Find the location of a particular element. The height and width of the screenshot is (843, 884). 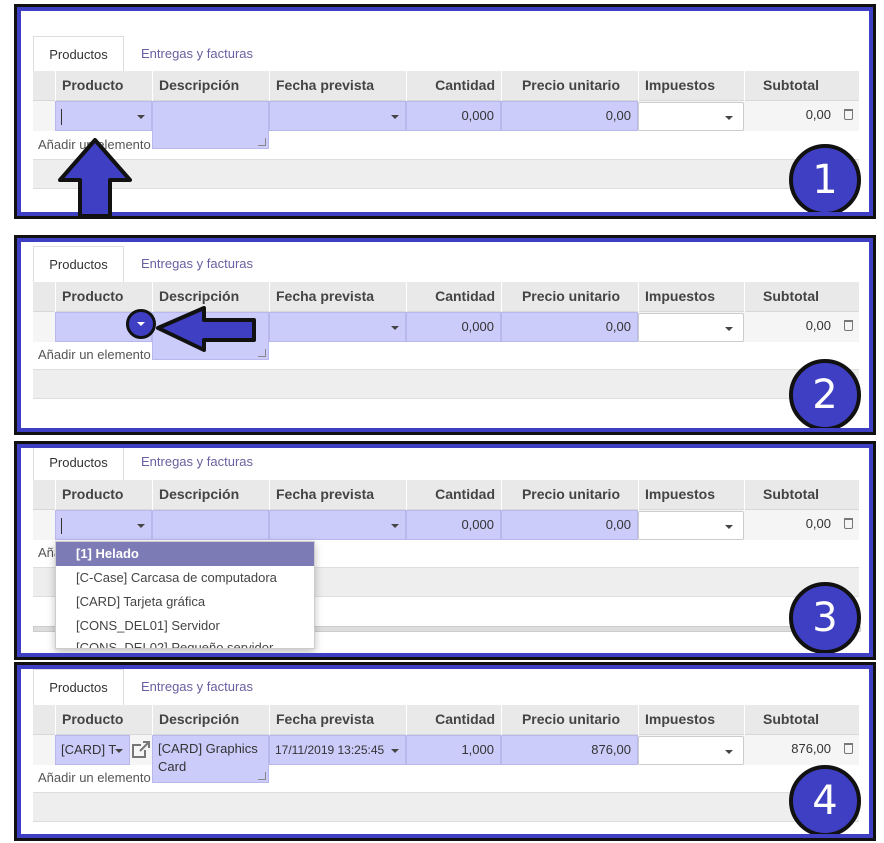

dropdown-item: [CONS_DEL02] Pequeño servidor is located at coordinates (185, 643).